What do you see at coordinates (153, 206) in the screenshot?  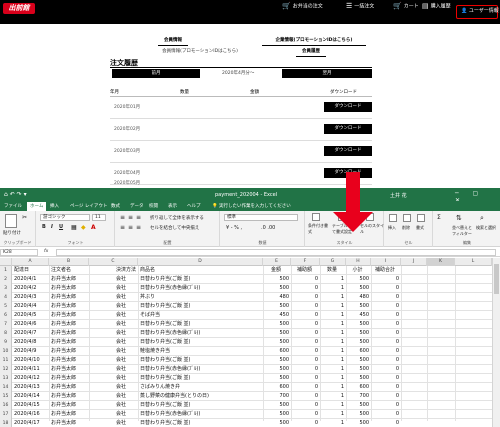 I see `tab-review: 校閲` at bounding box center [153, 206].